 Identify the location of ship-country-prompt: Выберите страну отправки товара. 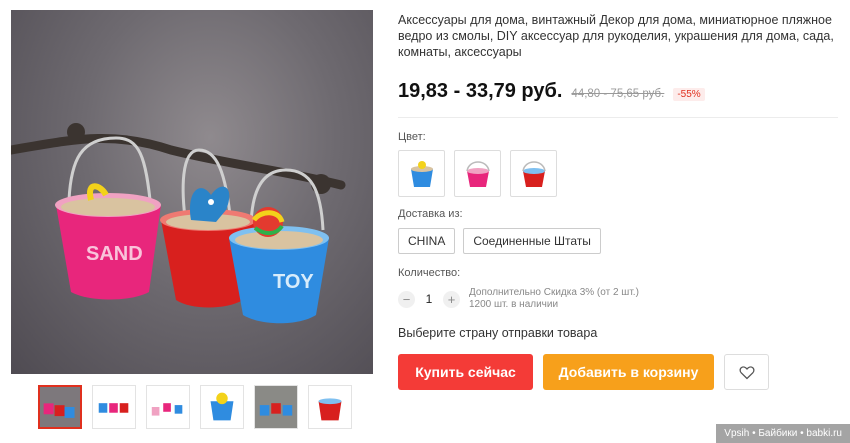
(498, 333).